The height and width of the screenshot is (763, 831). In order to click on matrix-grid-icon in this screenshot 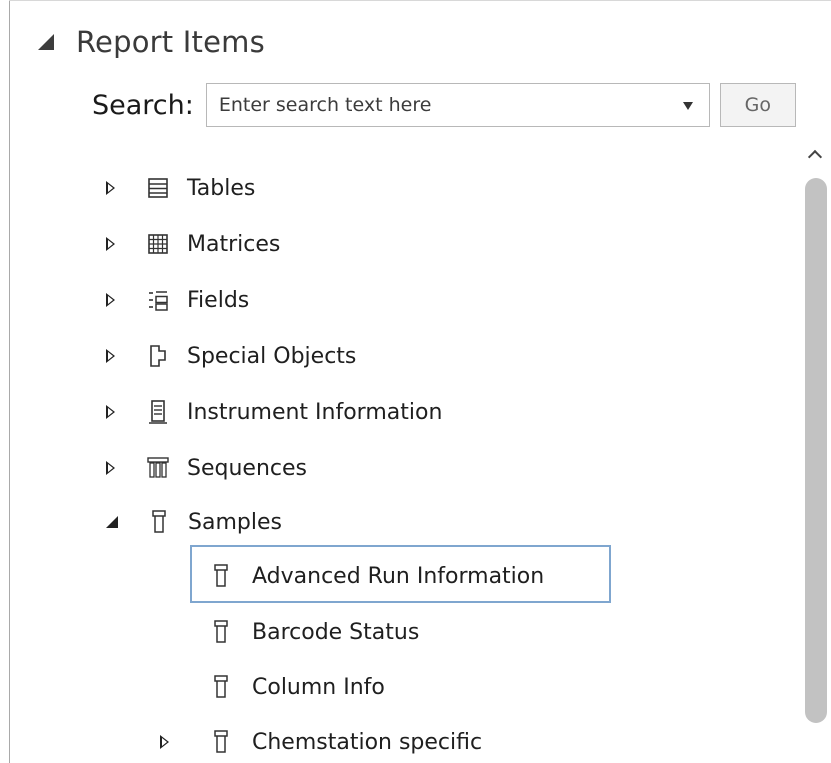, I will do `click(158, 244)`.